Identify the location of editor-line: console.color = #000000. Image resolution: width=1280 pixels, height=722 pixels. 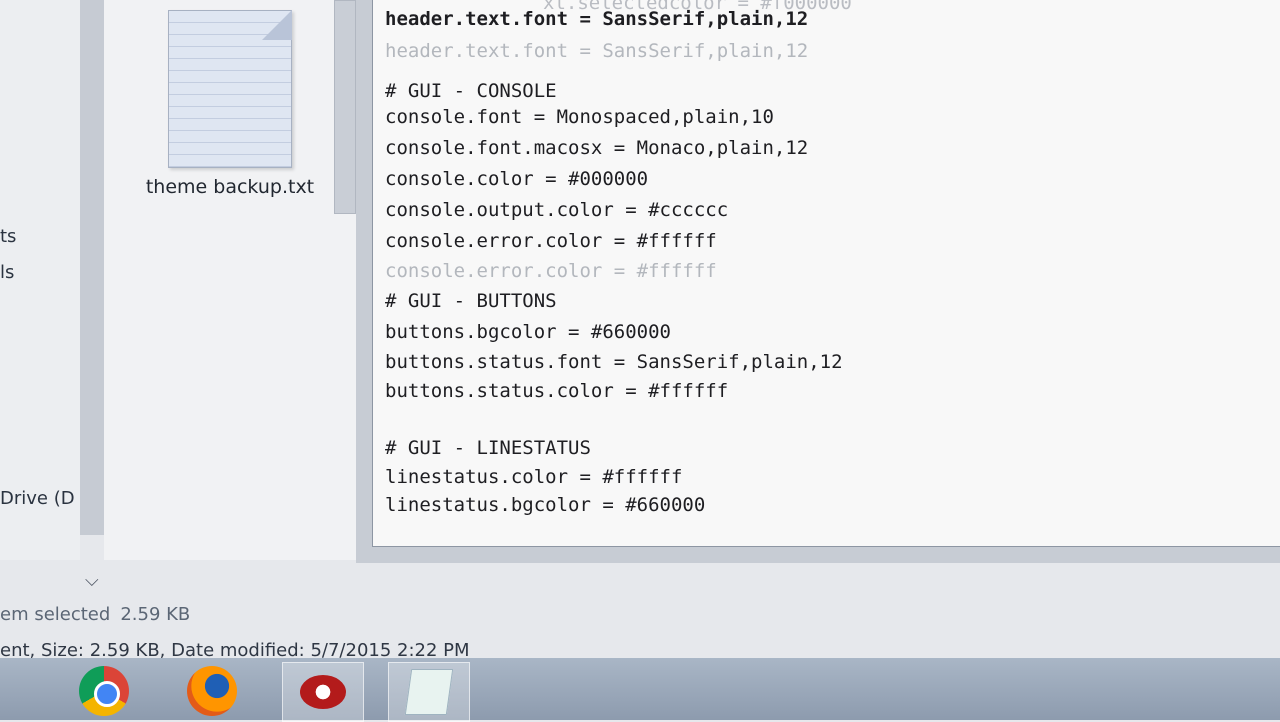
(516, 179).